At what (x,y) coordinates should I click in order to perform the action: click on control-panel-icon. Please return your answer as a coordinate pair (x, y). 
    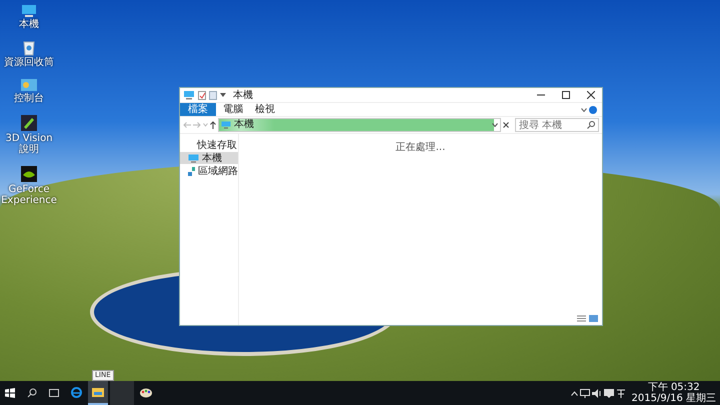
    Looking at the image, I should click on (29, 85).